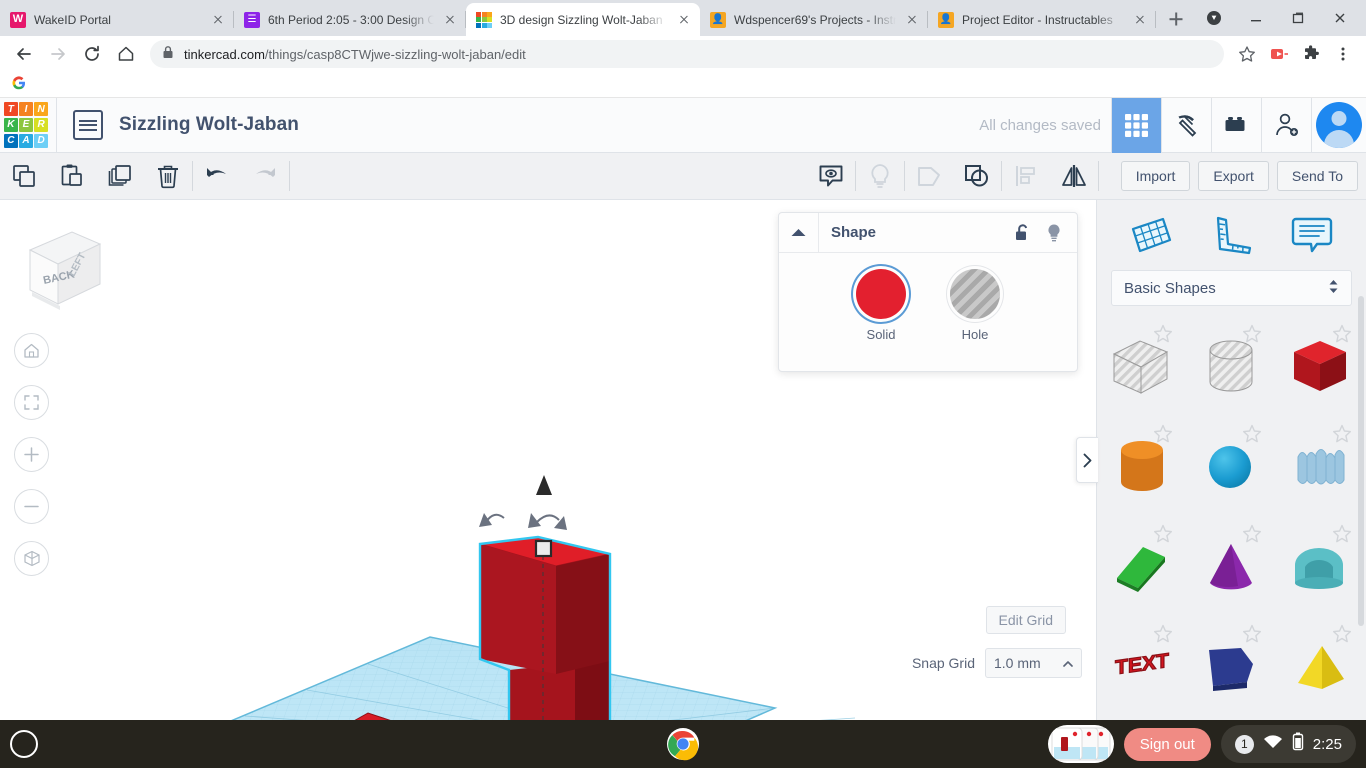  I want to click on sidebar-scrollbar, so click(1361, 461).